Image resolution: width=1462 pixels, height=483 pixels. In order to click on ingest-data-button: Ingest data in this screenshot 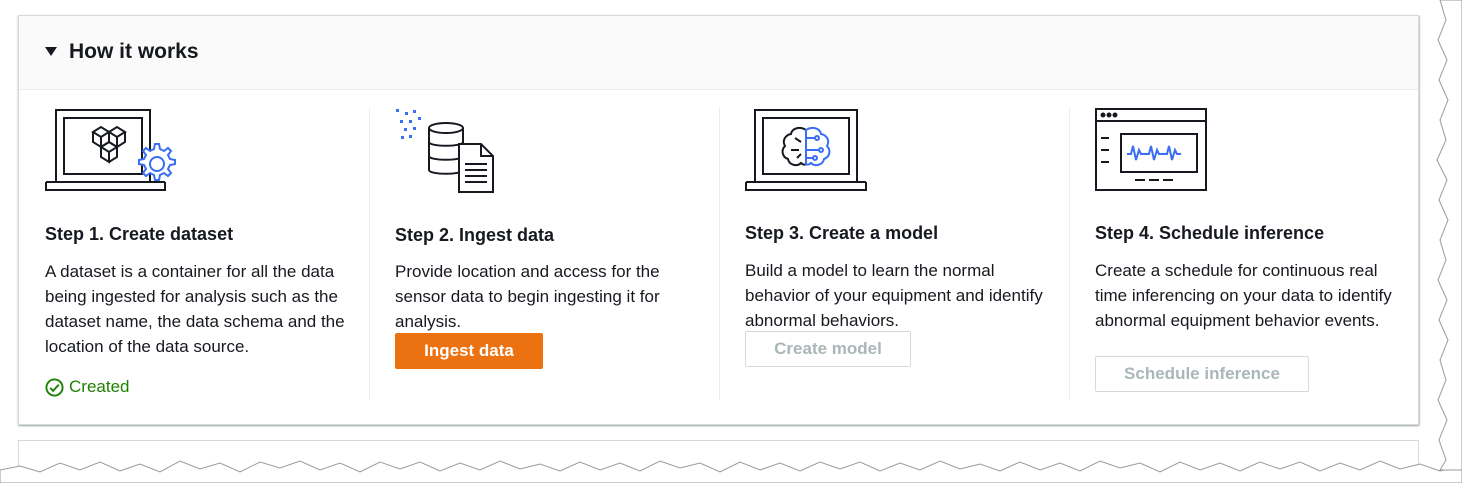, I will do `click(469, 351)`.